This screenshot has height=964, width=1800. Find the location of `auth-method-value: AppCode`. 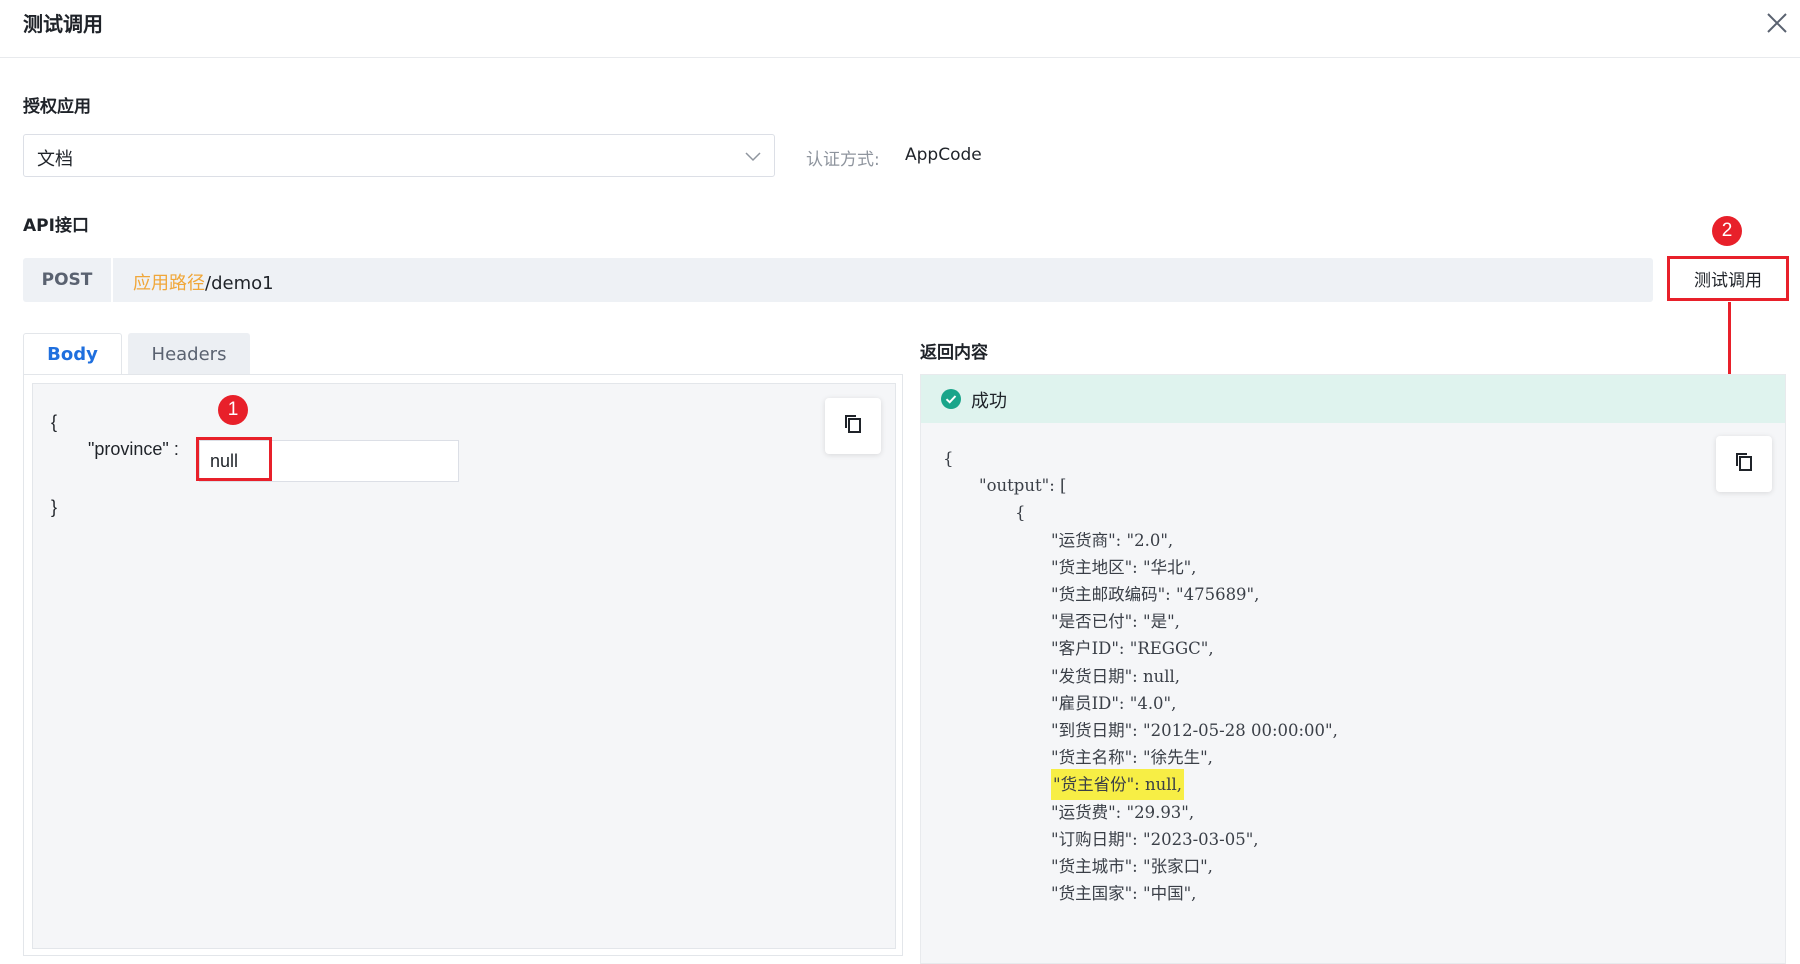

auth-method-value: AppCode is located at coordinates (943, 155).